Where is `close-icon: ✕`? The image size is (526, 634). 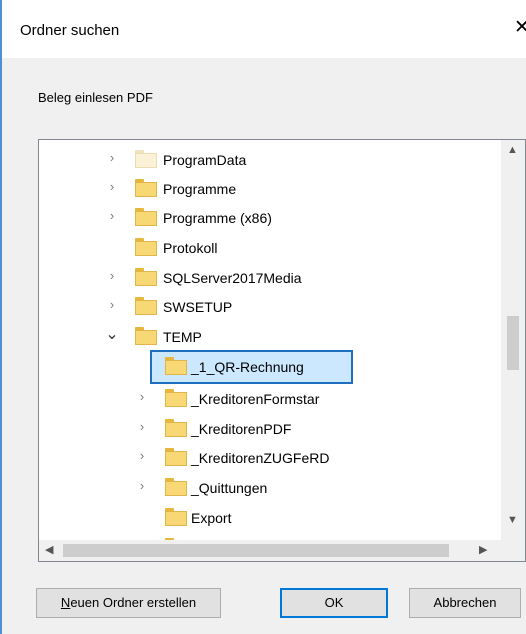
close-icon: ✕ is located at coordinates (520, 28).